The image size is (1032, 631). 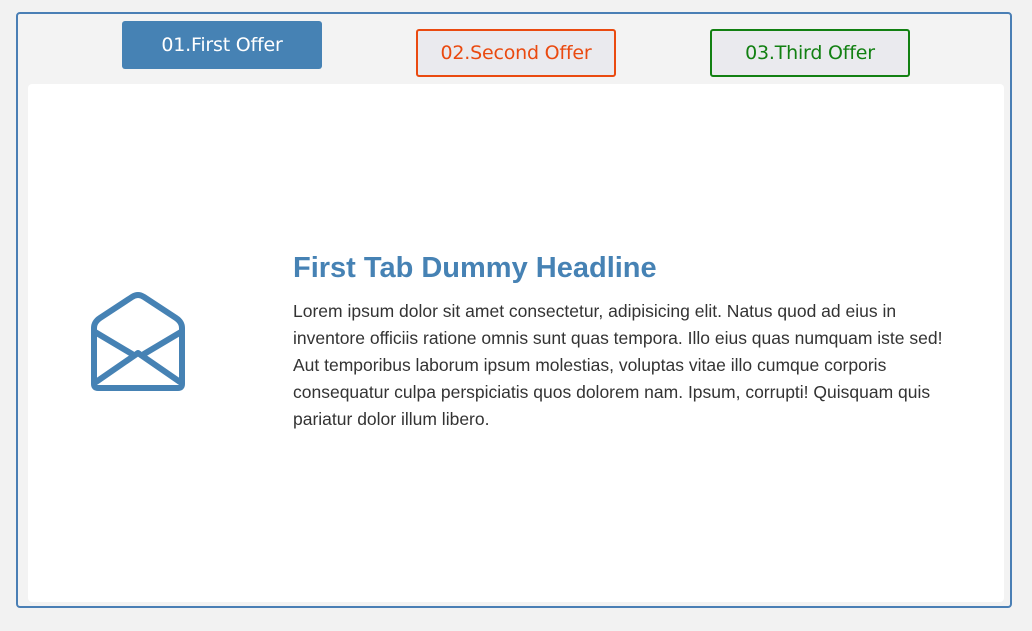 What do you see at coordinates (138, 341) in the screenshot?
I see `envelope-open-icon` at bounding box center [138, 341].